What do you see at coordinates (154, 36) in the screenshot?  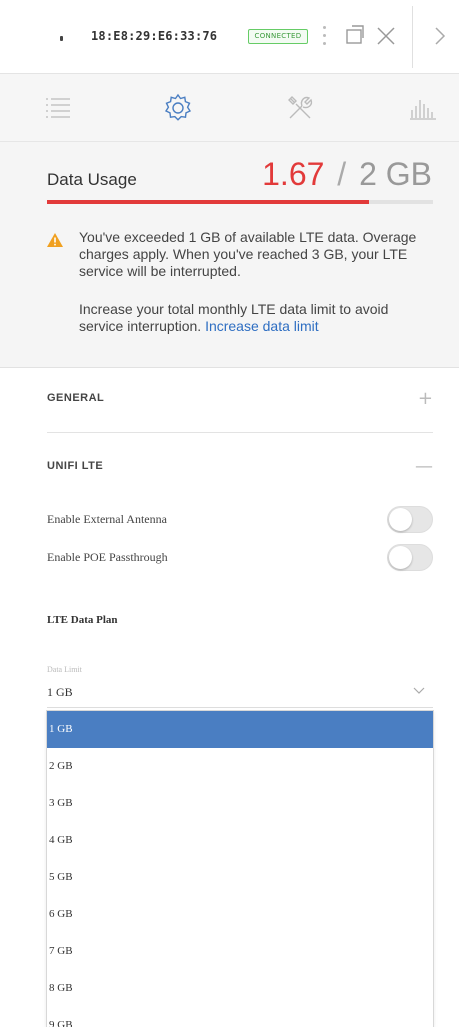 I see `device-mac-address: 18:E8:29:E6:33:76` at bounding box center [154, 36].